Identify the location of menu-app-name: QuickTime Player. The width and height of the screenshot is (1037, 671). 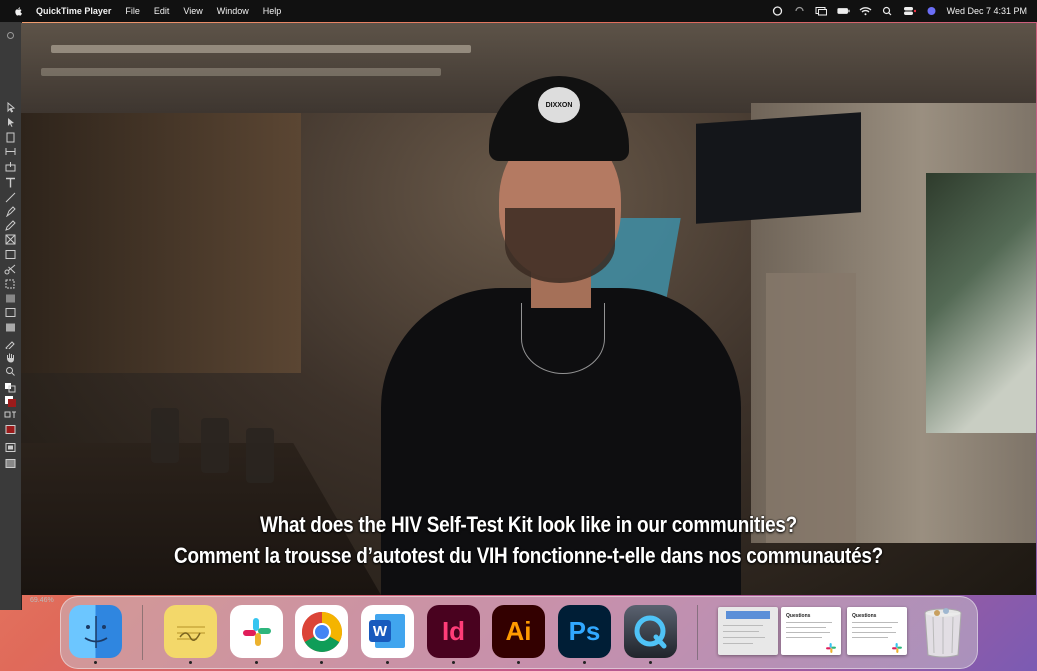
(73, 11).